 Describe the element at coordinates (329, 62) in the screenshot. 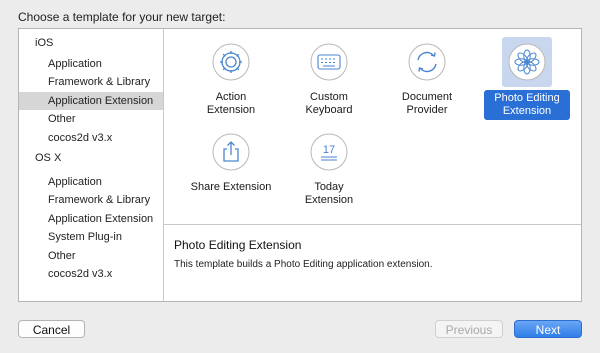

I see `keyboard-icon` at that location.